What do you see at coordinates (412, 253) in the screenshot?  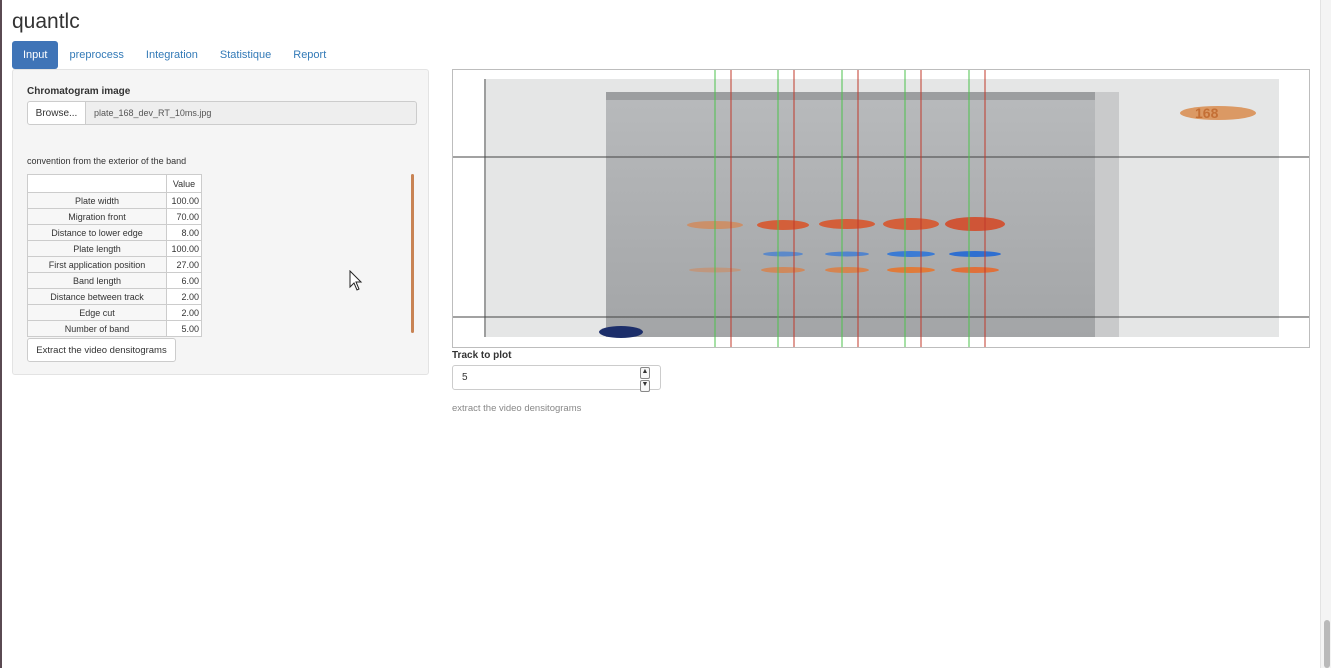 I see `table-scrollbar` at bounding box center [412, 253].